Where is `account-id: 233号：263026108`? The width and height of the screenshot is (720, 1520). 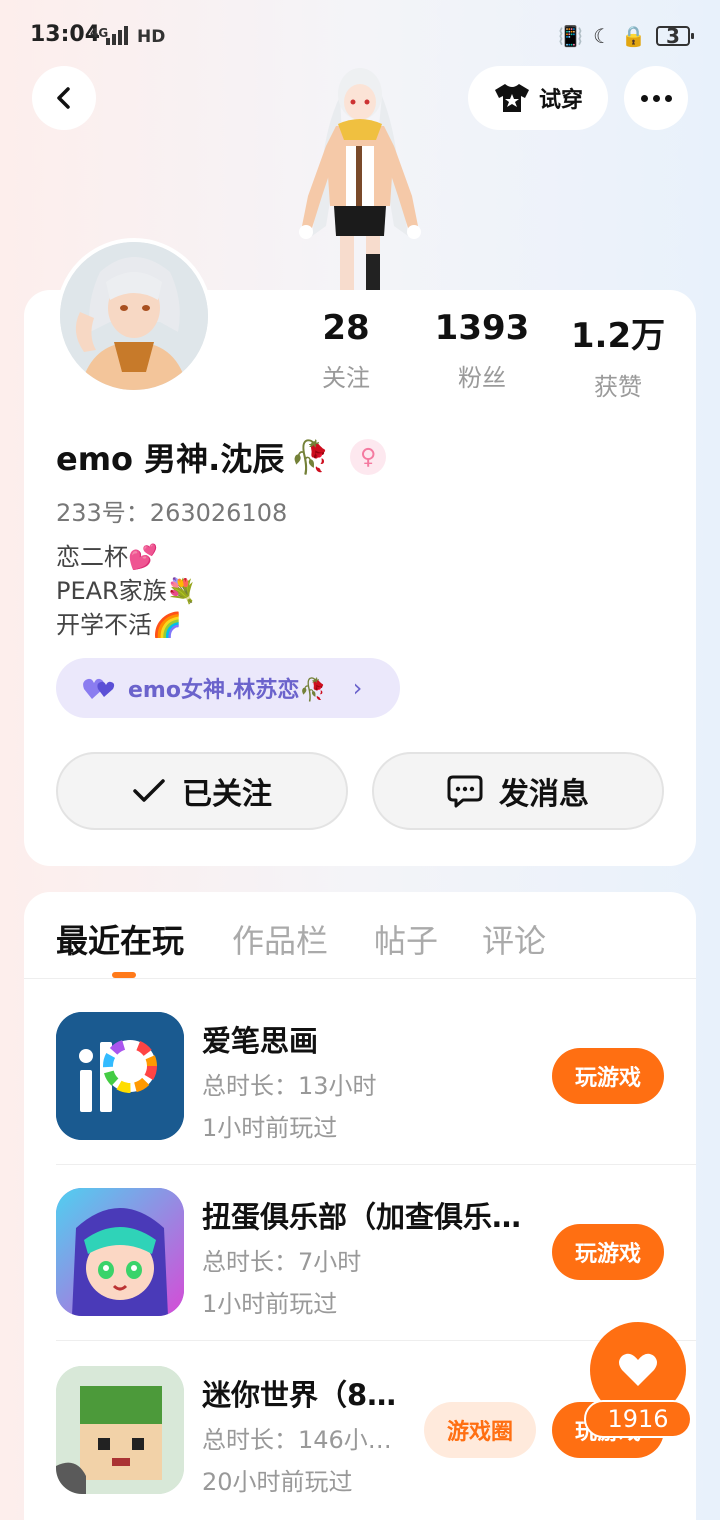
account-id: 233号：263026108 is located at coordinates (171, 510).